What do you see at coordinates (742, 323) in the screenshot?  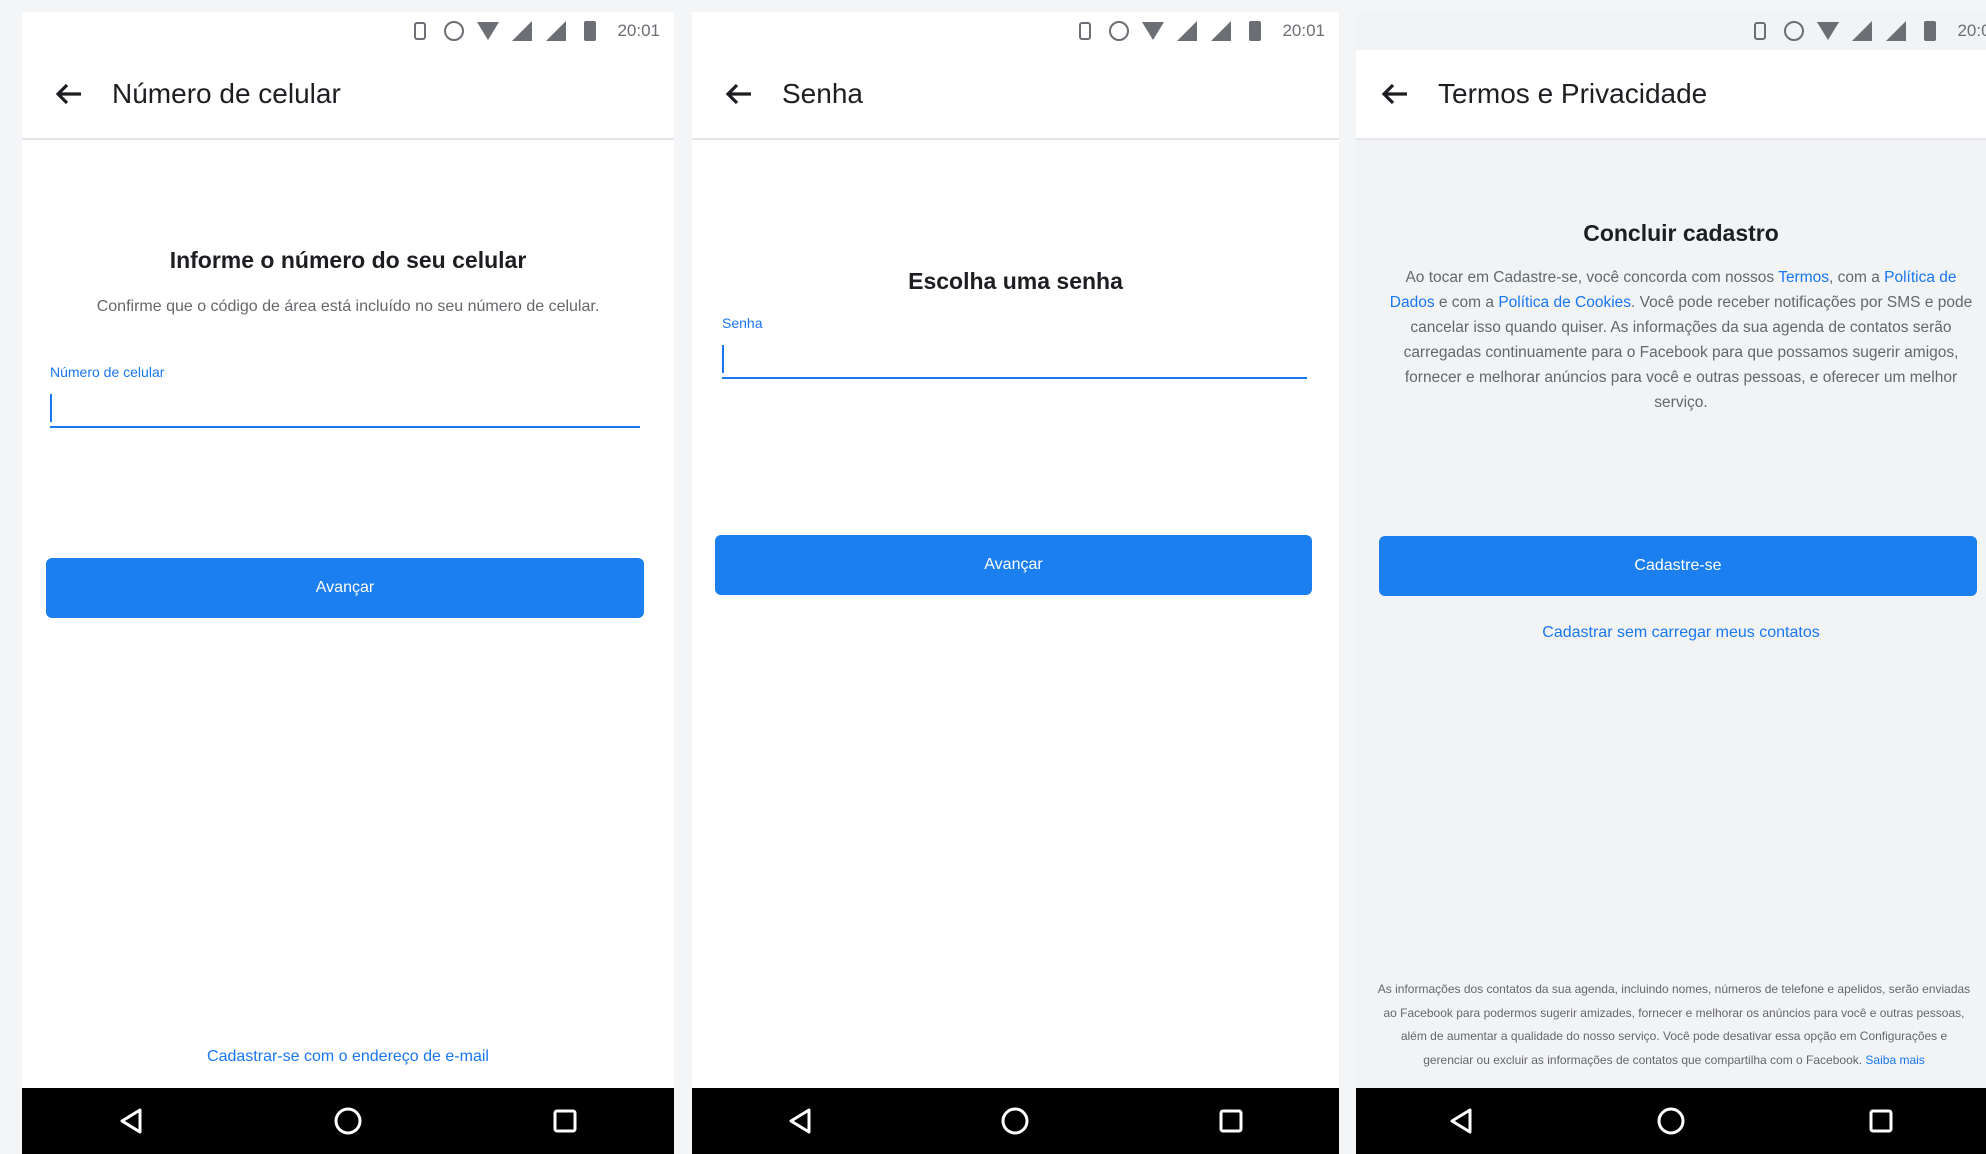 I see `field-label: Senha` at bounding box center [742, 323].